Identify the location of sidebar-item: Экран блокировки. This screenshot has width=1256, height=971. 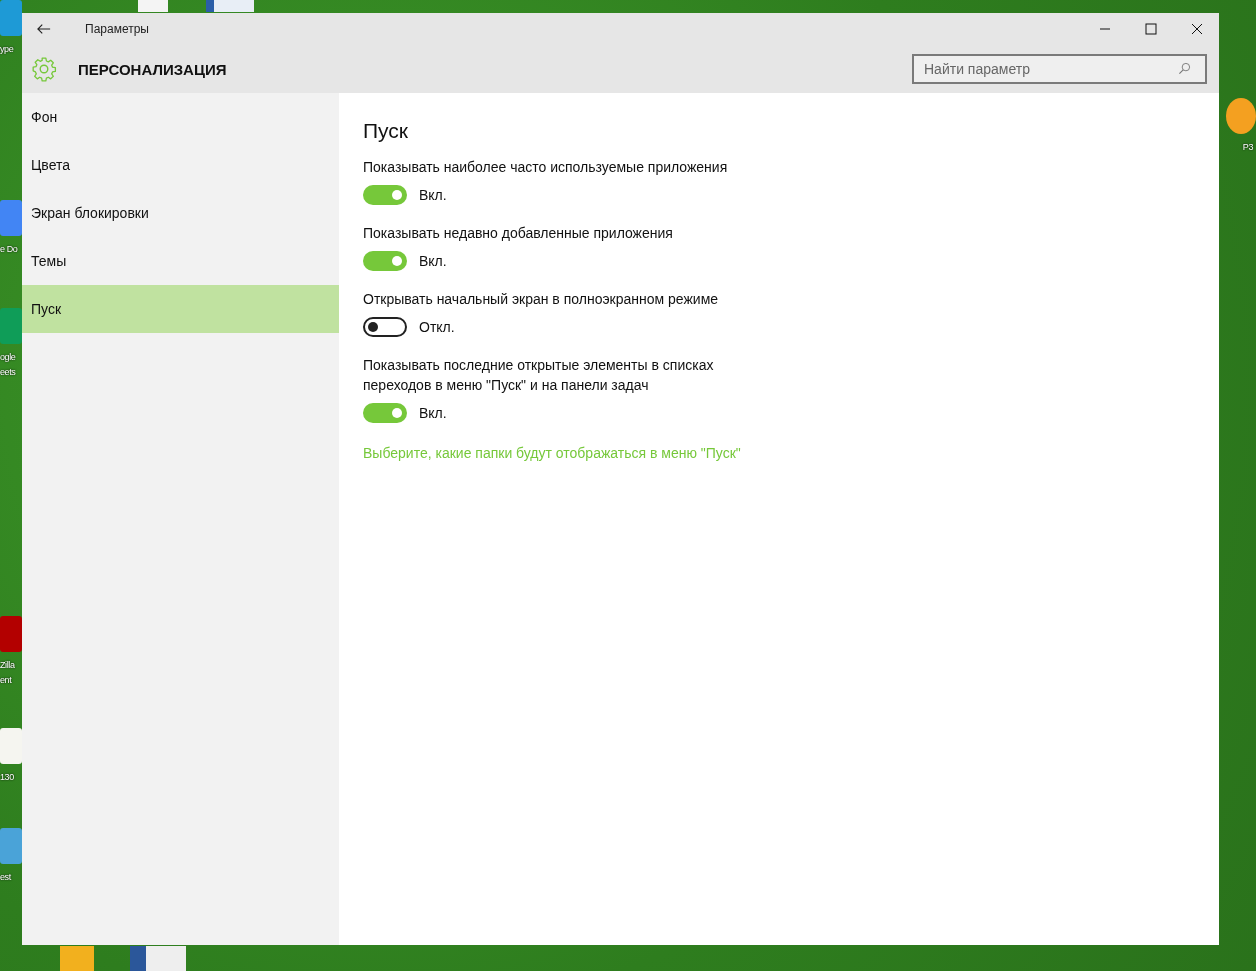
(180, 213).